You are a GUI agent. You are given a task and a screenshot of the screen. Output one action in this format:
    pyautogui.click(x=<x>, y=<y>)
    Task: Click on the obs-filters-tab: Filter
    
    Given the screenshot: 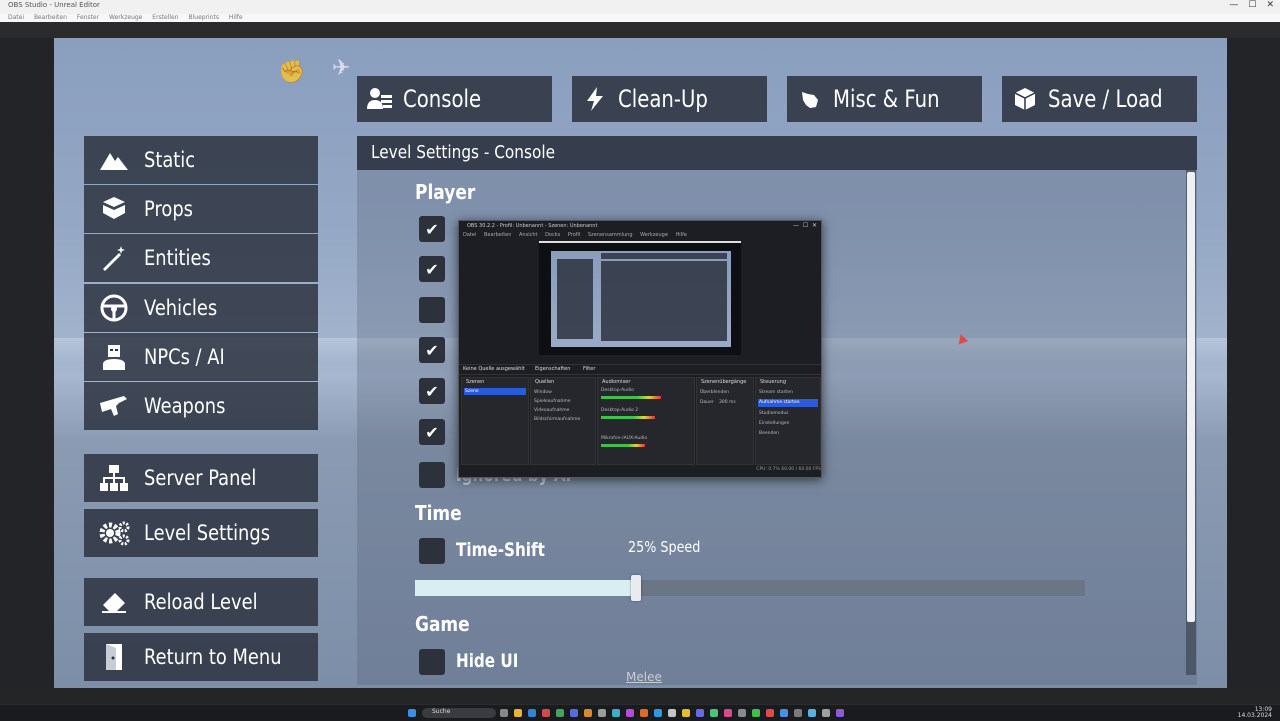 What is the action you would take?
    pyautogui.click(x=589, y=369)
    